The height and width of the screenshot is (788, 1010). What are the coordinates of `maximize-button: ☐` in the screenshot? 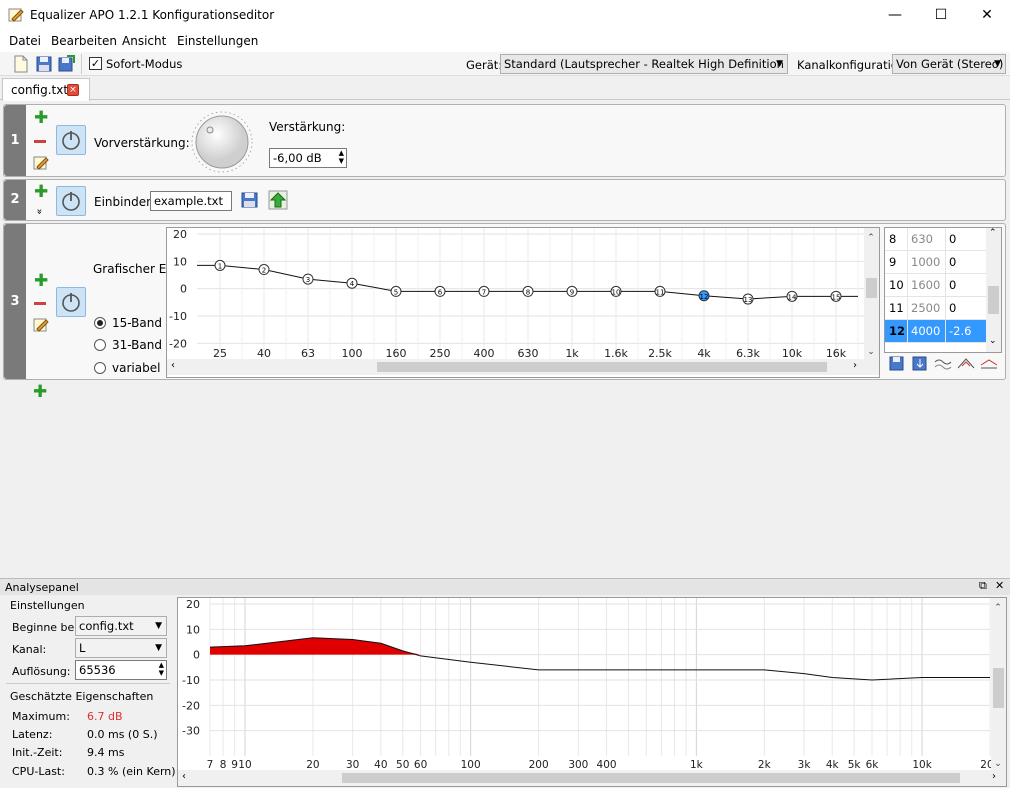 It's located at (941, 15).